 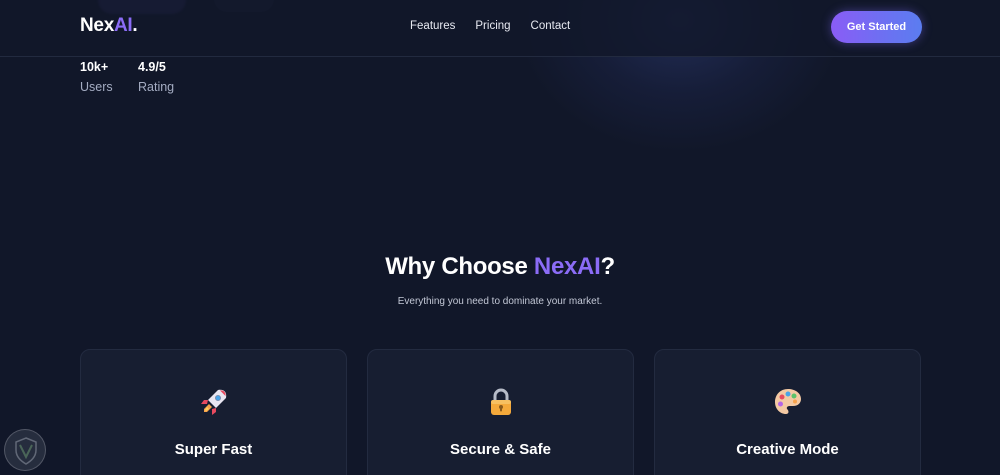 What do you see at coordinates (459, 266) in the screenshot?
I see `section-title-prefix: Why Choose` at bounding box center [459, 266].